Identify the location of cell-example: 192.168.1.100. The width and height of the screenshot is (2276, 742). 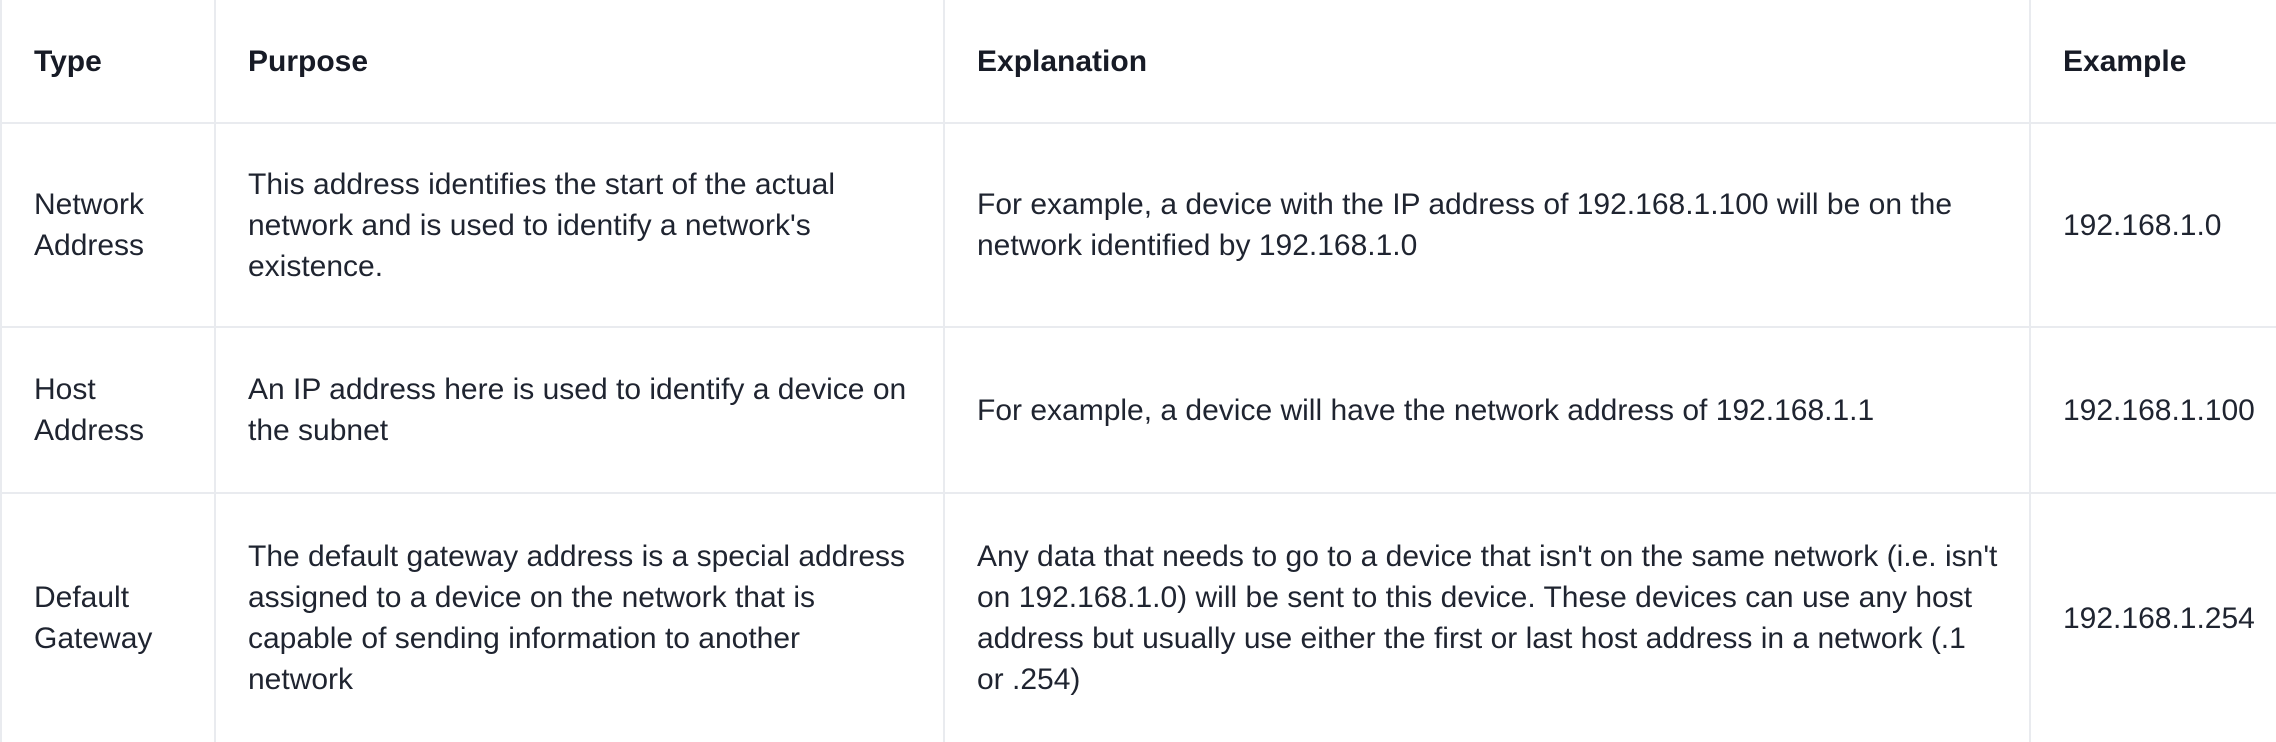
(2152, 410).